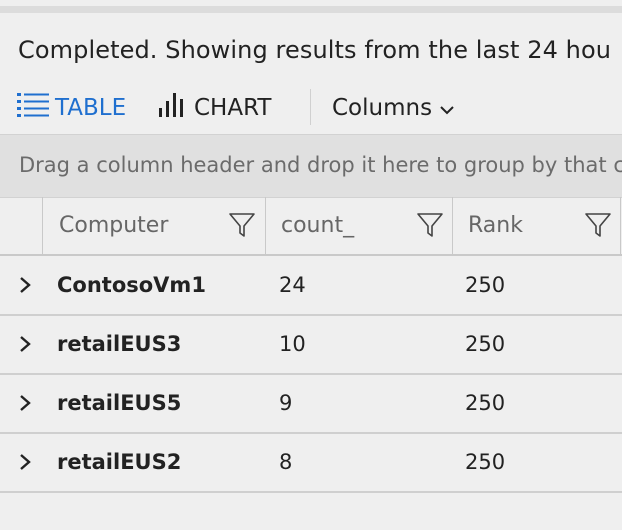 This screenshot has width=622, height=530. What do you see at coordinates (311, 286) in the screenshot?
I see `table-row: ContosoVm1 24 250` at bounding box center [311, 286].